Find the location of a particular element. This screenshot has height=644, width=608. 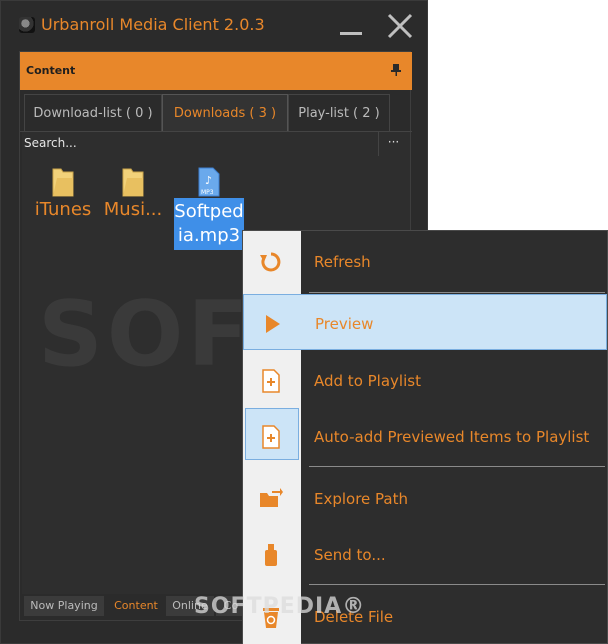

file-item: iTunes is located at coordinates (63, 194).